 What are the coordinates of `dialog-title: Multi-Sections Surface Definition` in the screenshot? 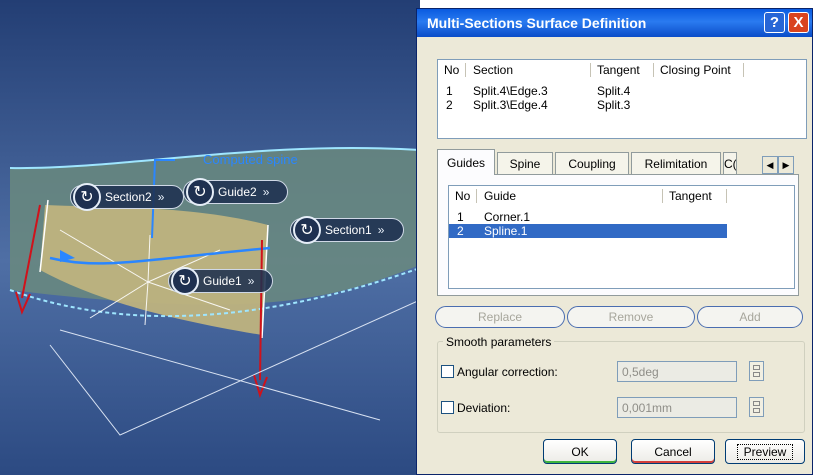 It's located at (537, 23).